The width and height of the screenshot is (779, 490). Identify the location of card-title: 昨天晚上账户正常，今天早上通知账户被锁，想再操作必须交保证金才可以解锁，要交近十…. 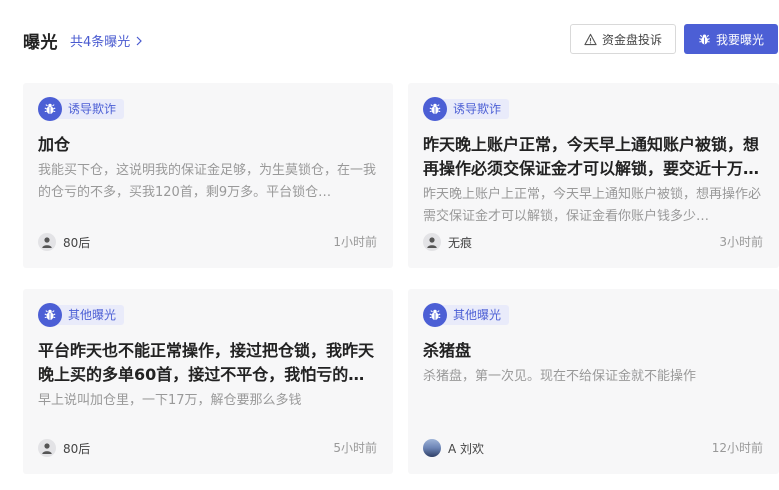
(591, 156).